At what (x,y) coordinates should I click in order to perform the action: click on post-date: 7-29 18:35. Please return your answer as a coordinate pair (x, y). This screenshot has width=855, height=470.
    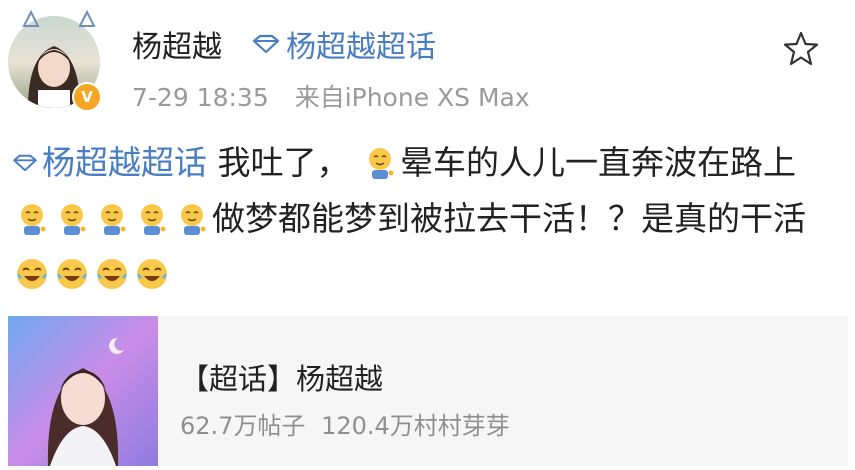
    Looking at the image, I should click on (200, 97).